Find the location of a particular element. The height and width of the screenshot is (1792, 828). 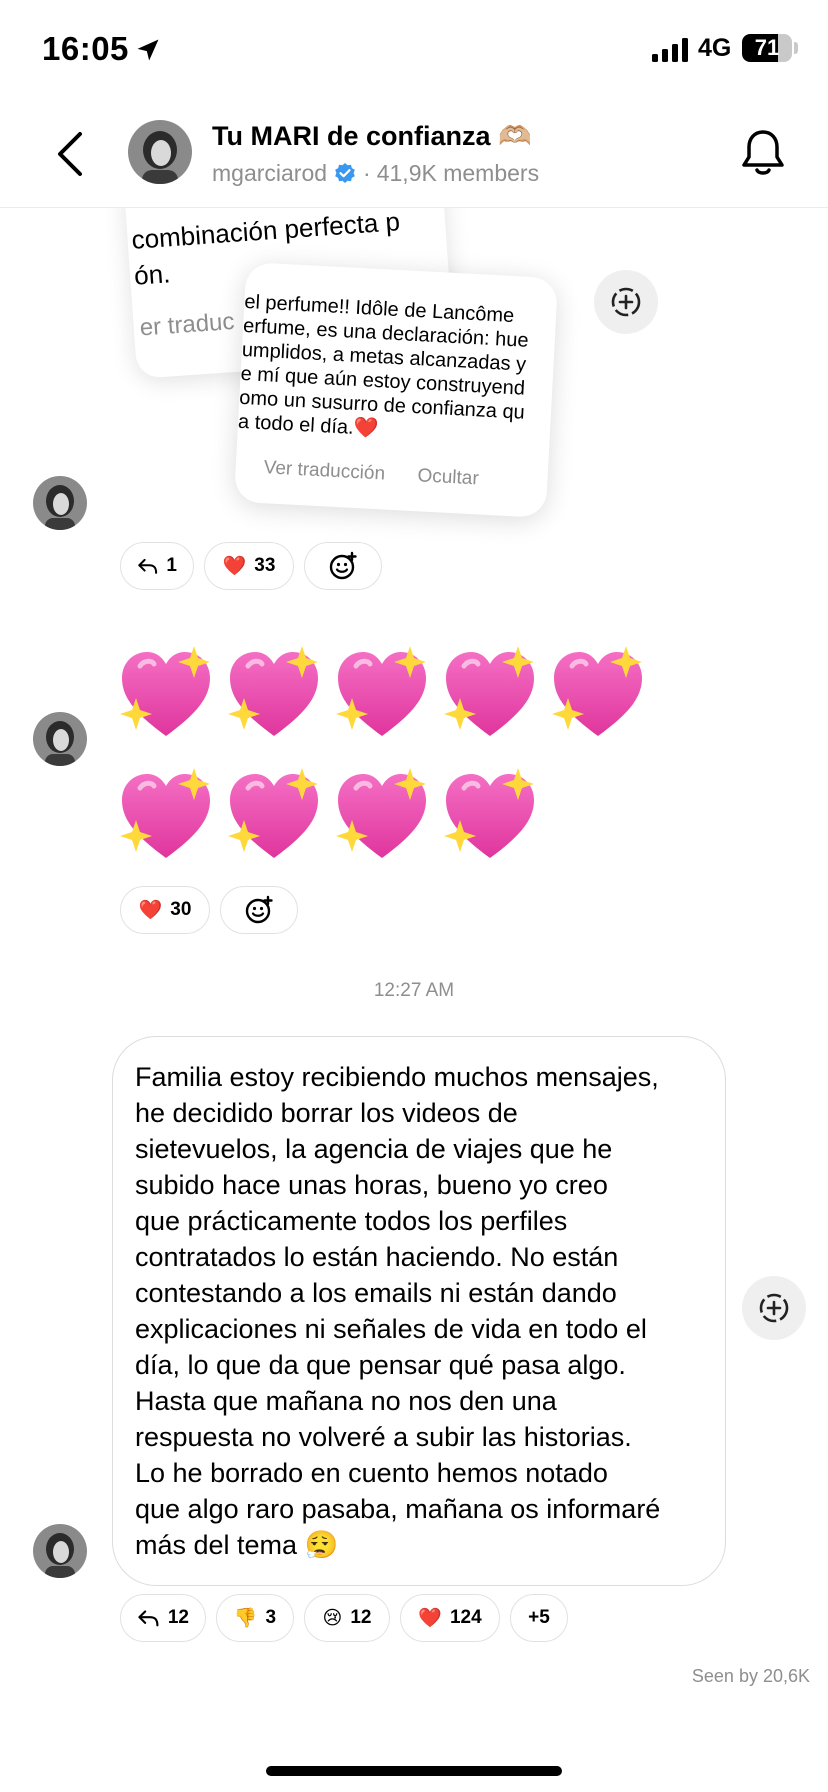

battery-icon: 71 is located at coordinates (767, 48).